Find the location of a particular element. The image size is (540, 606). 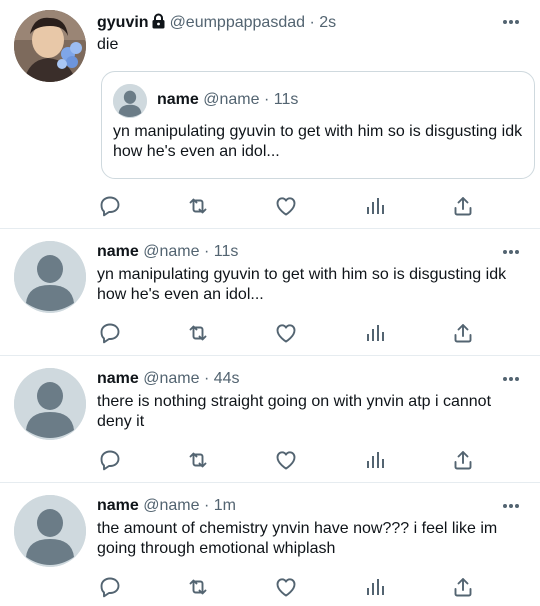

quote-header: name @name · 11s is located at coordinates (227, 100).